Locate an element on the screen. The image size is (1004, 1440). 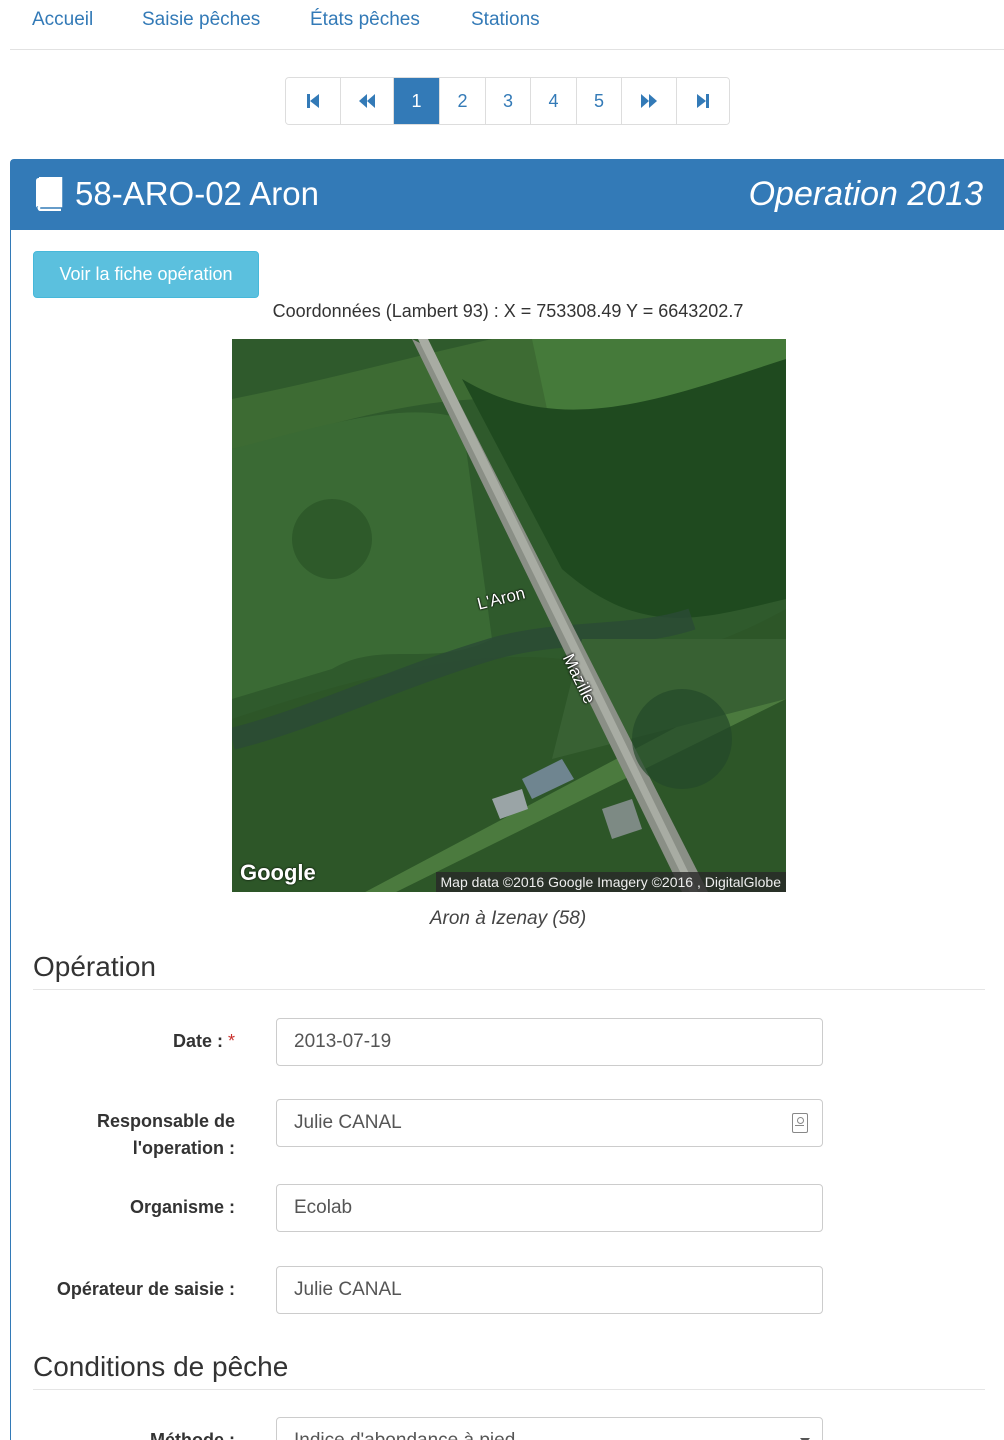
methode-value: Indice d'abondance à pied is located at coordinates (404, 1435).